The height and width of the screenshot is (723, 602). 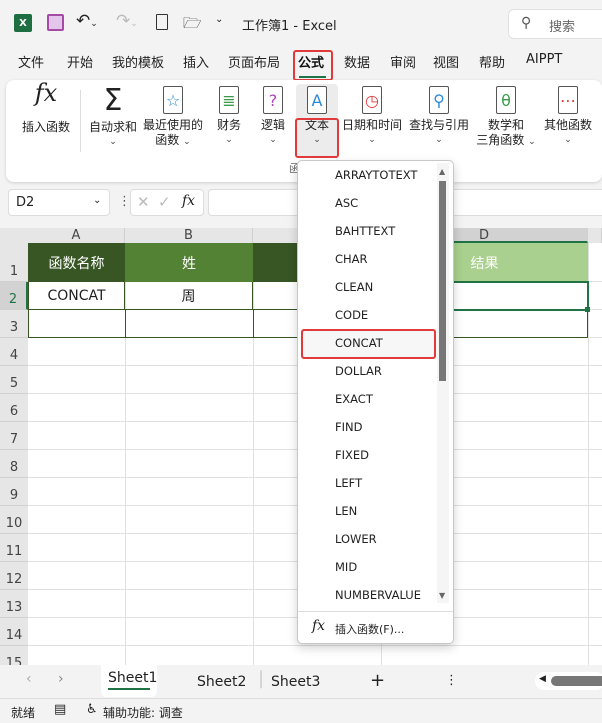 What do you see at coordinates (173, 118) in the screenshot?
I see `ribbon-button-1: ☆ 最近使用的 函数 ⌄` at bounding box center [173, 118].